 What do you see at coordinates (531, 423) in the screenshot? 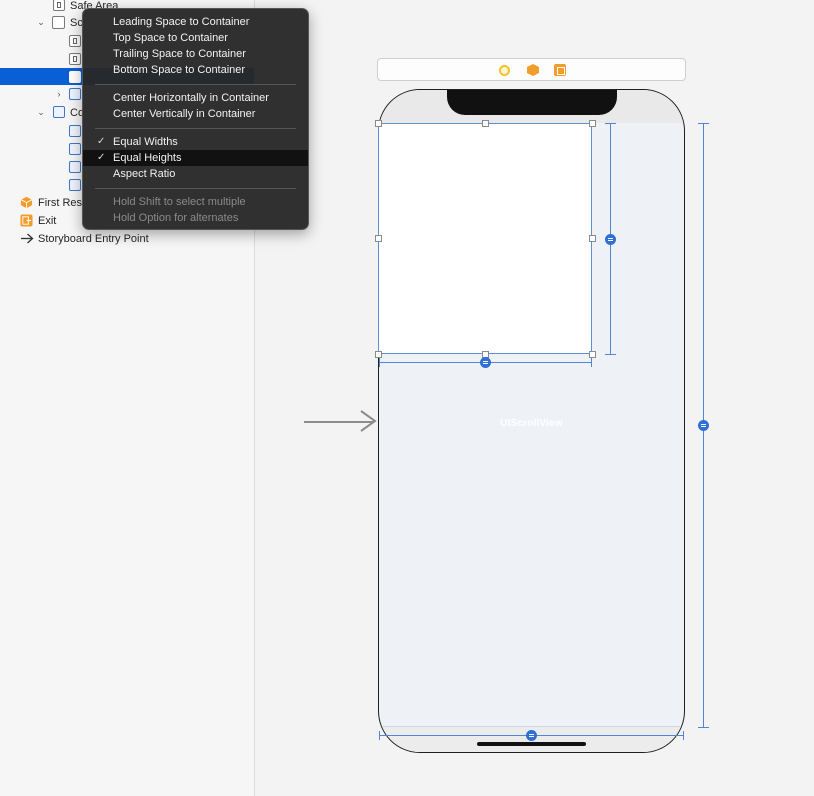
I see `scroll-view-label: UIScrollView` at bounding box center [531, 423].